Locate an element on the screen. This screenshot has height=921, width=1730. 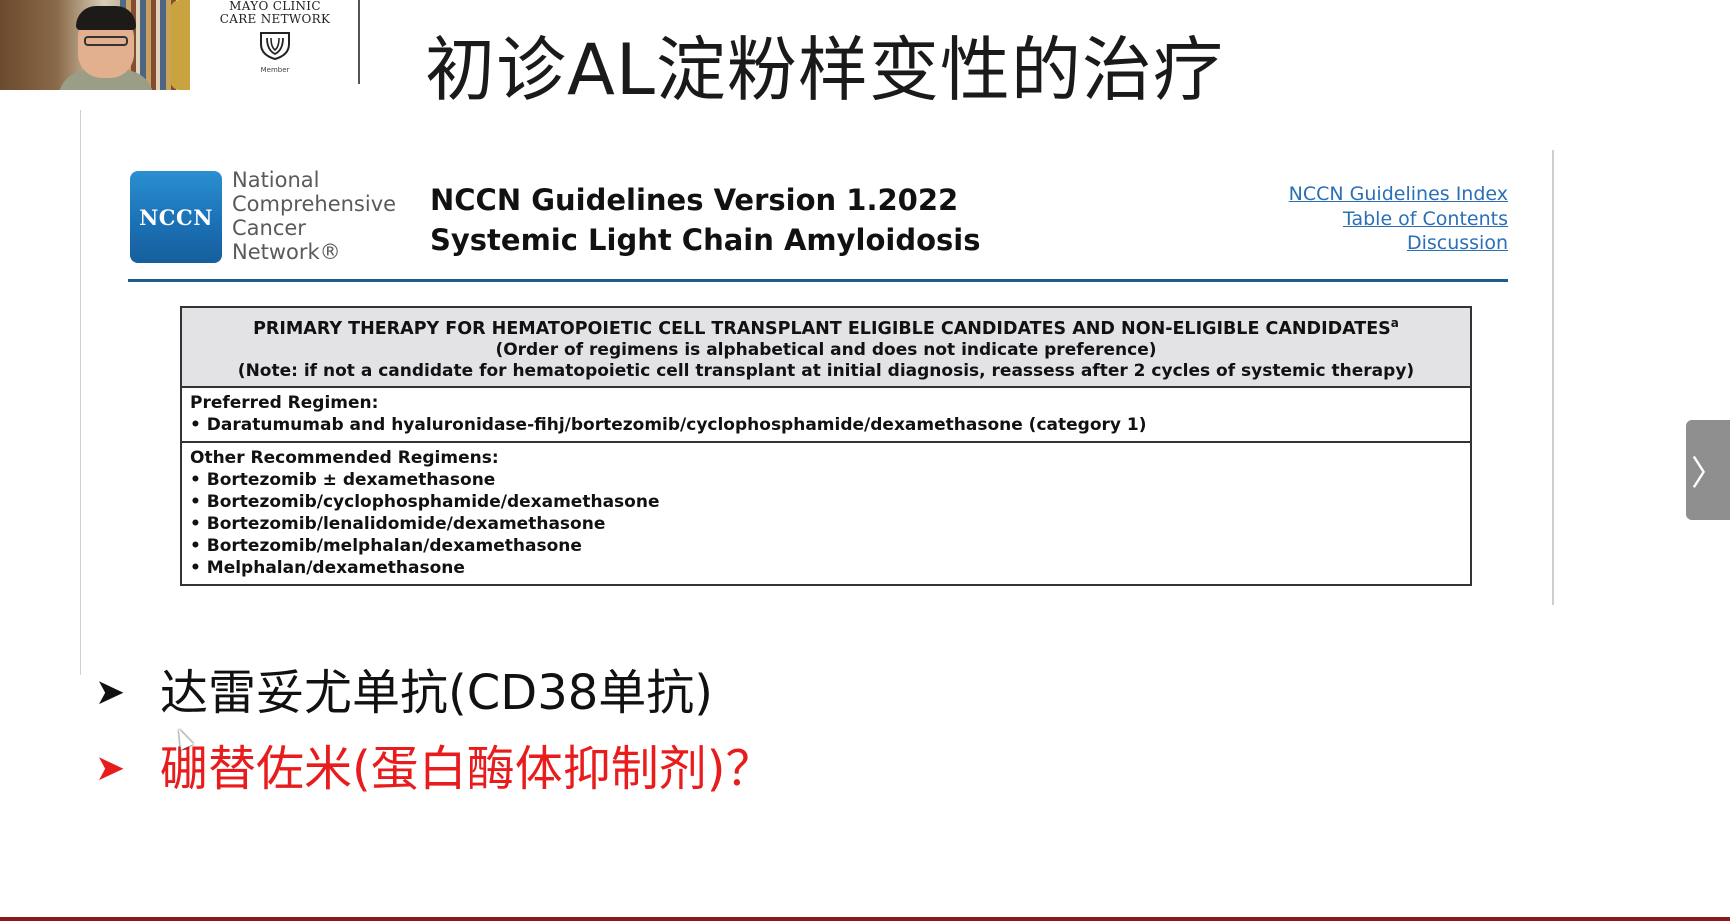
org-line: Network® is located at coordinates (286, 252).